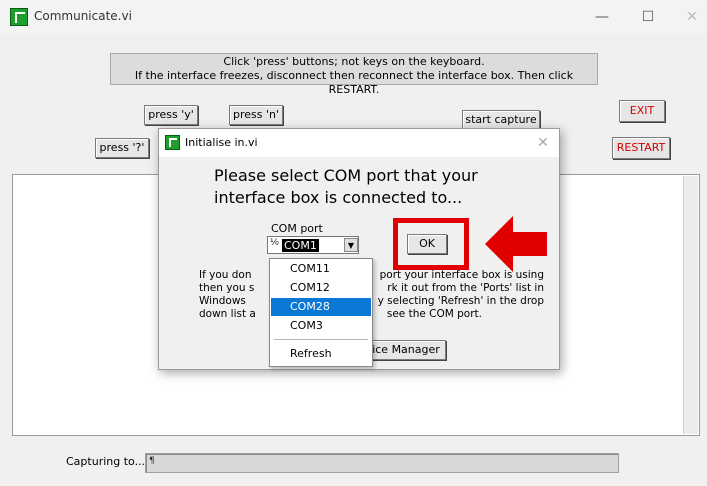 This screenshot has height=486, width=707. Describe the element at coordinates (297, 228) in the screenshot. I see `com-port-label: COM port` at that location.